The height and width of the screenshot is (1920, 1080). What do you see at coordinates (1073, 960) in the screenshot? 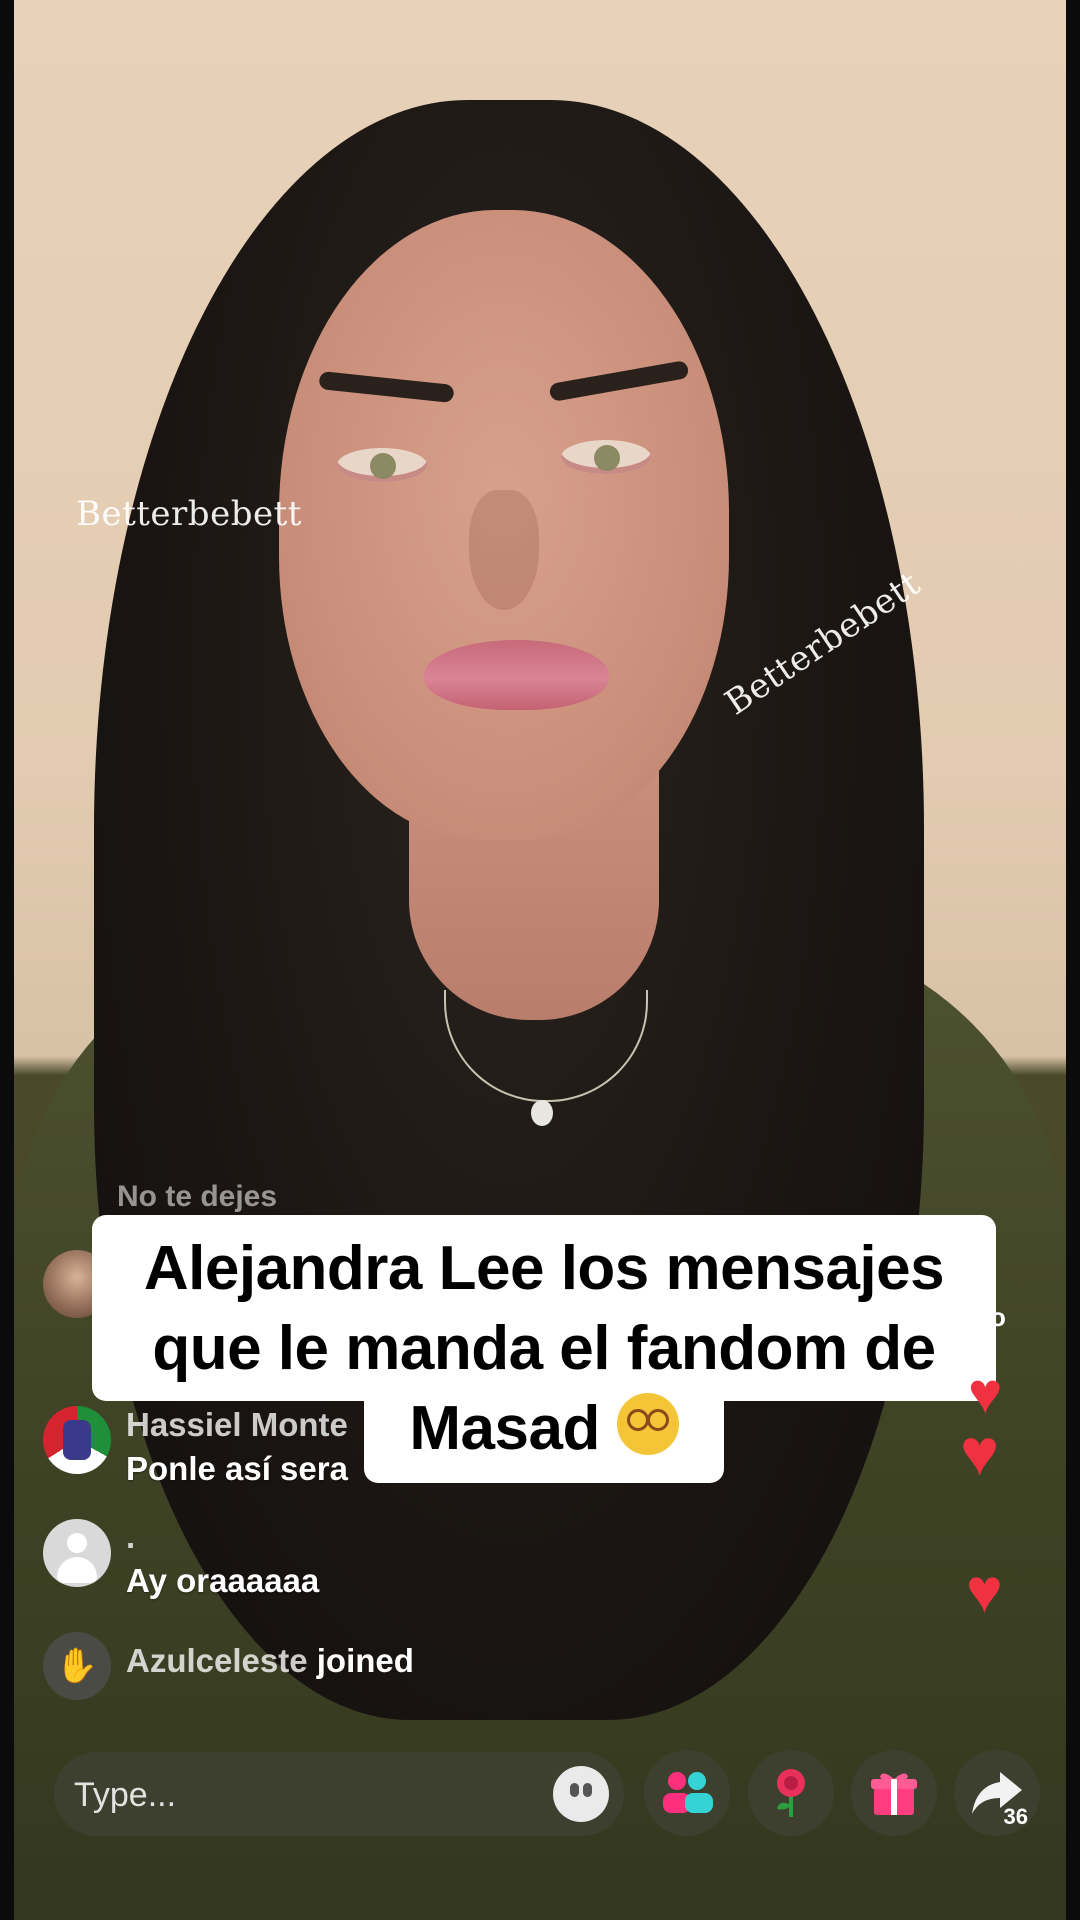
I see `letterbox-right` at bounding box center [1073, 960].